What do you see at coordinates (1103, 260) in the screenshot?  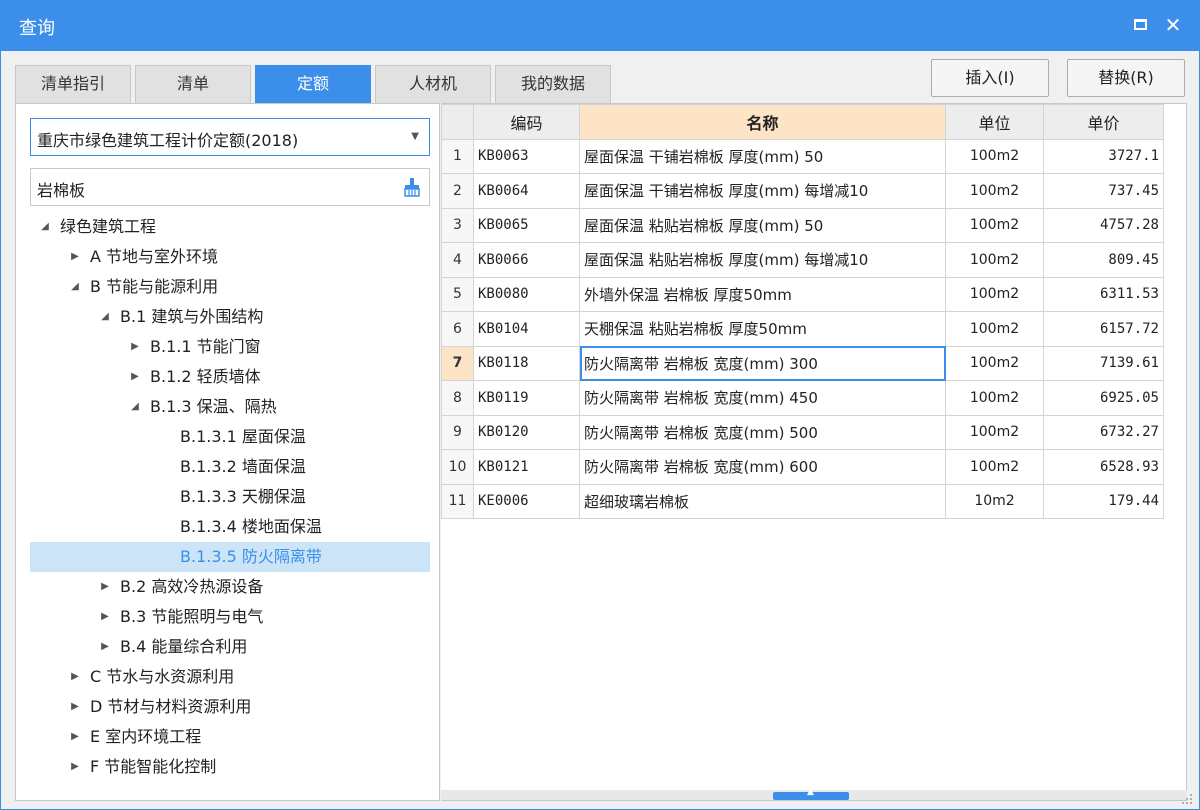 I see `cell-price: 809.45` at bounding box center [1103, 260].